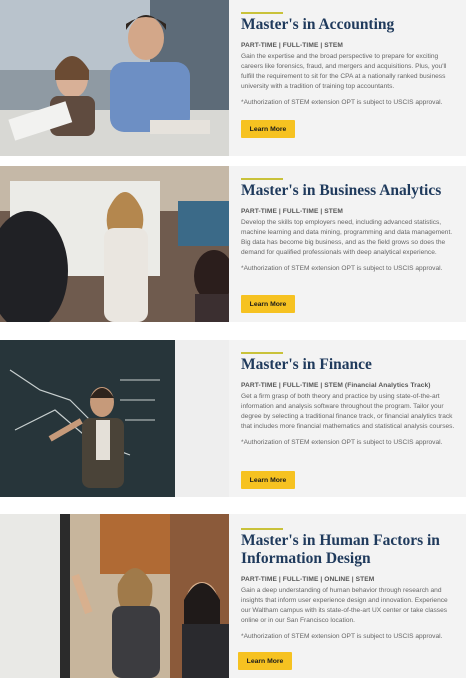 This screenshot has width=466, height=678. What do you see at coordinates (308, 579) in the screenshot?
I see `program-meta: PART-TIME | FULL-TIME | ONLINE | STEM` at bounding box center [308, 579].